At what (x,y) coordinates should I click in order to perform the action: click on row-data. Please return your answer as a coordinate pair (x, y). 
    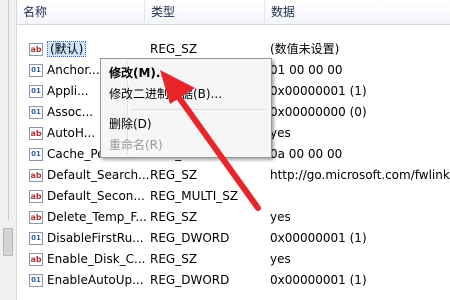
    Looking at the image, I should click on (360, 196).